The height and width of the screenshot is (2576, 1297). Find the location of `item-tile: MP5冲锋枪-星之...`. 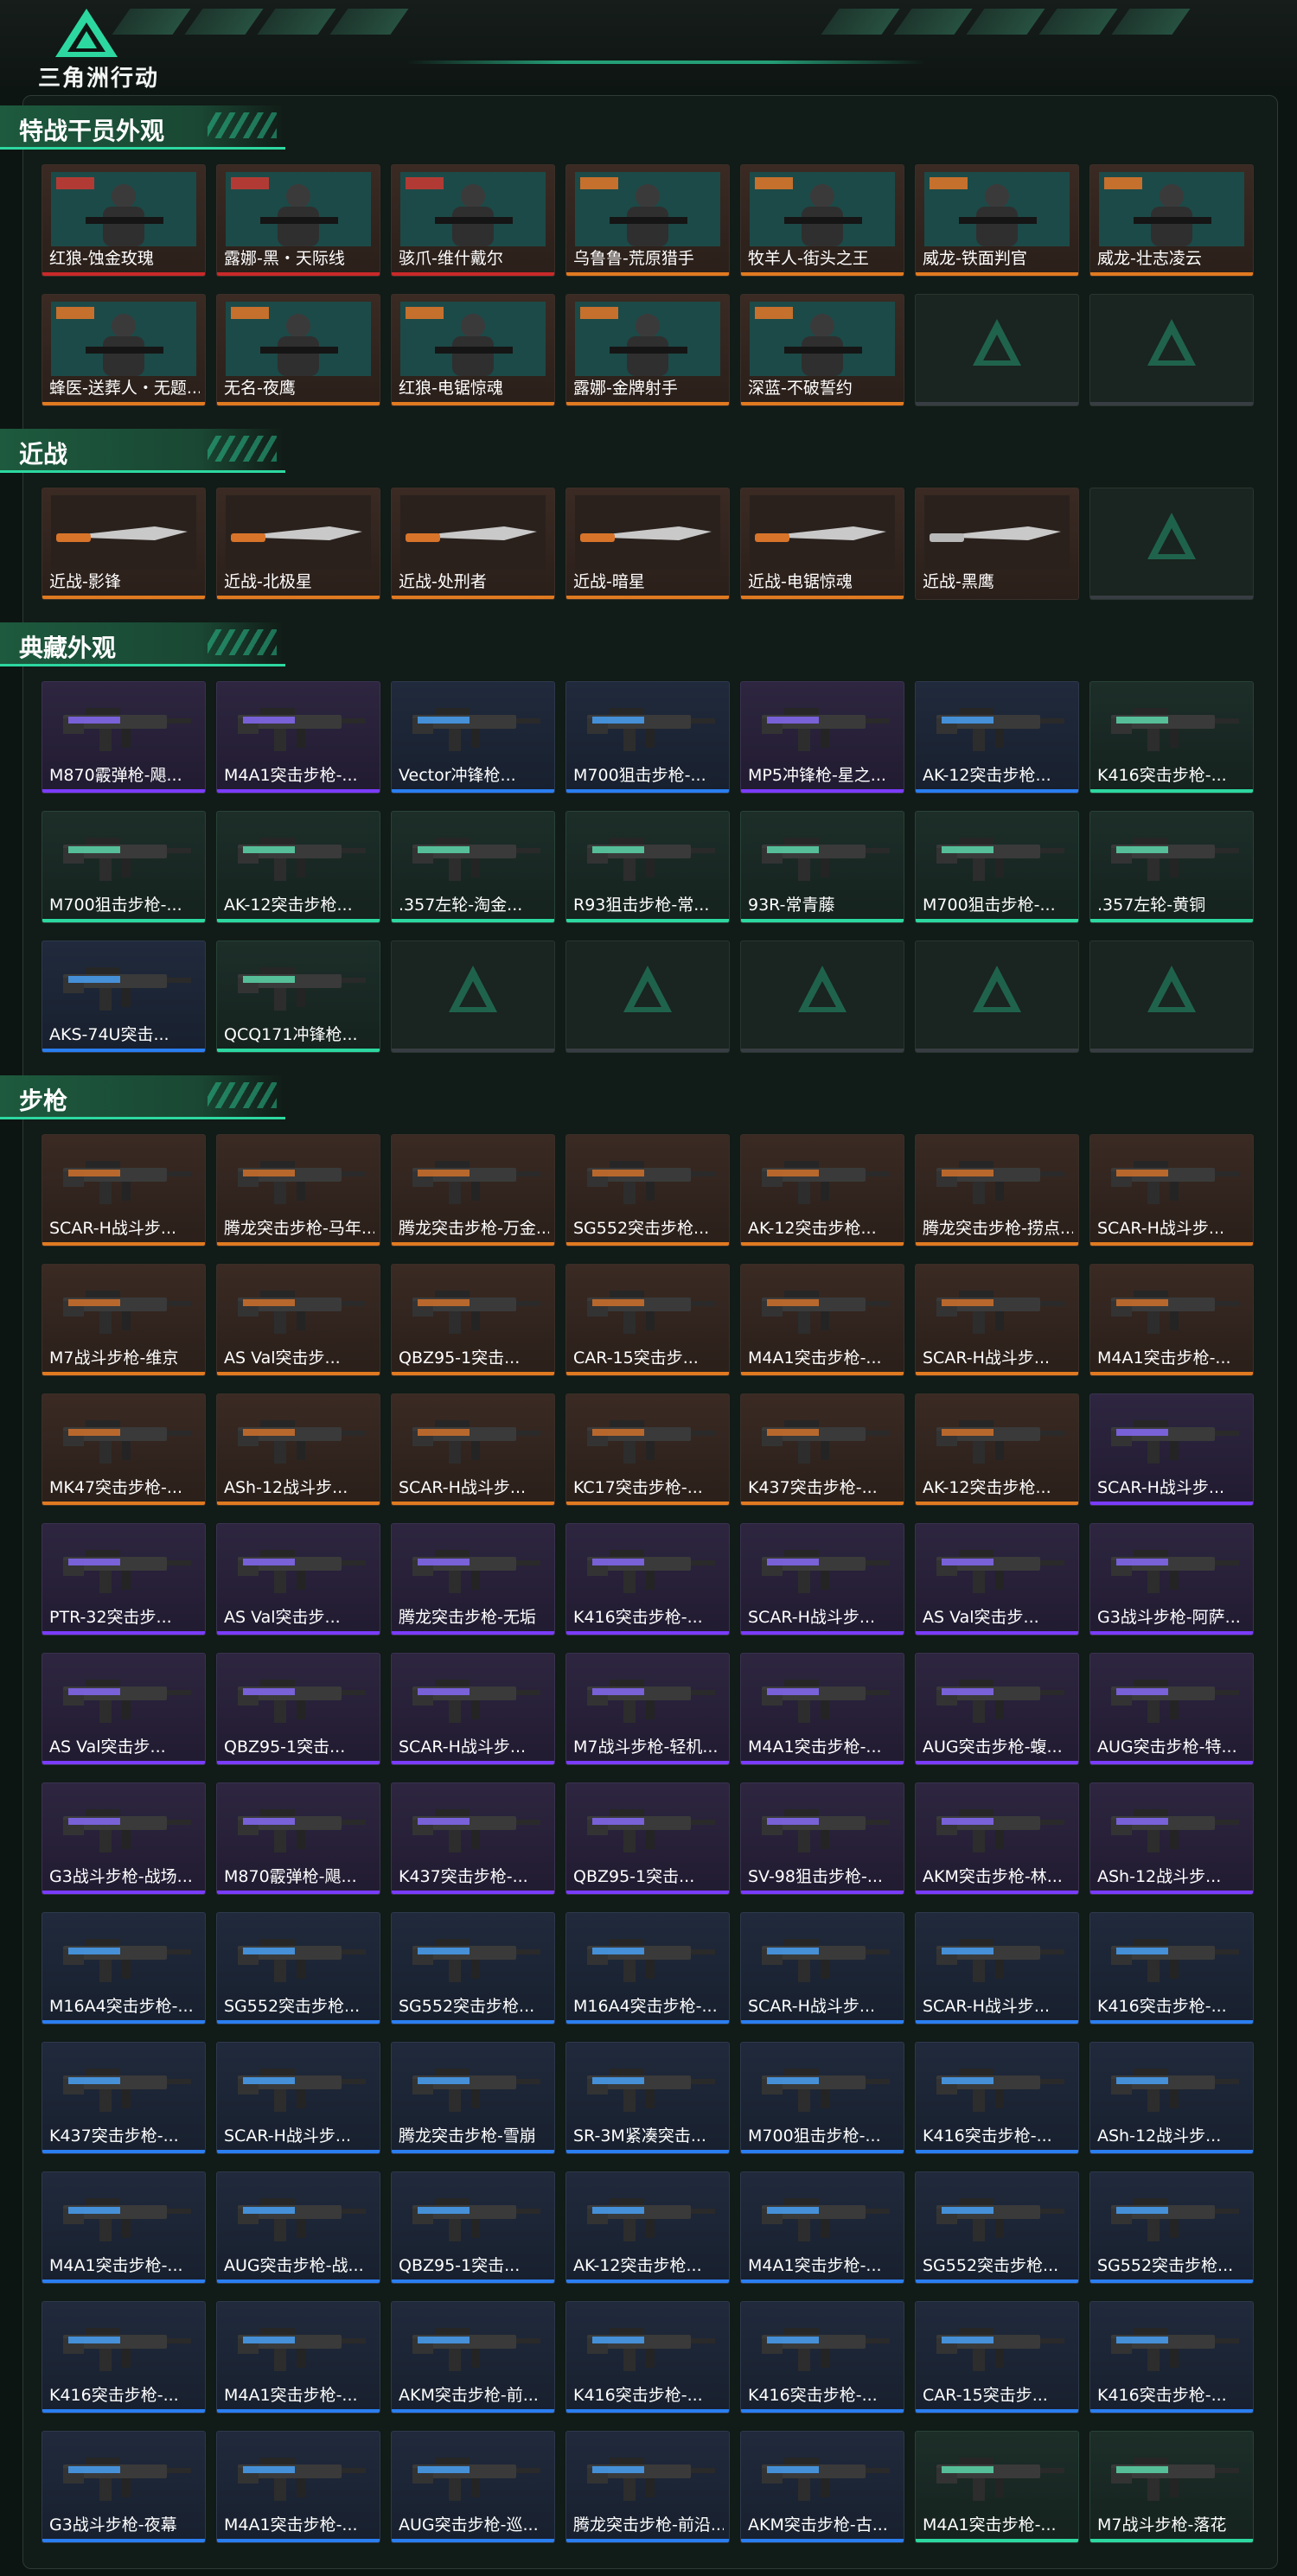

item-tile: MP5冲锋枪-星之... is located at coordinates (822, 737).